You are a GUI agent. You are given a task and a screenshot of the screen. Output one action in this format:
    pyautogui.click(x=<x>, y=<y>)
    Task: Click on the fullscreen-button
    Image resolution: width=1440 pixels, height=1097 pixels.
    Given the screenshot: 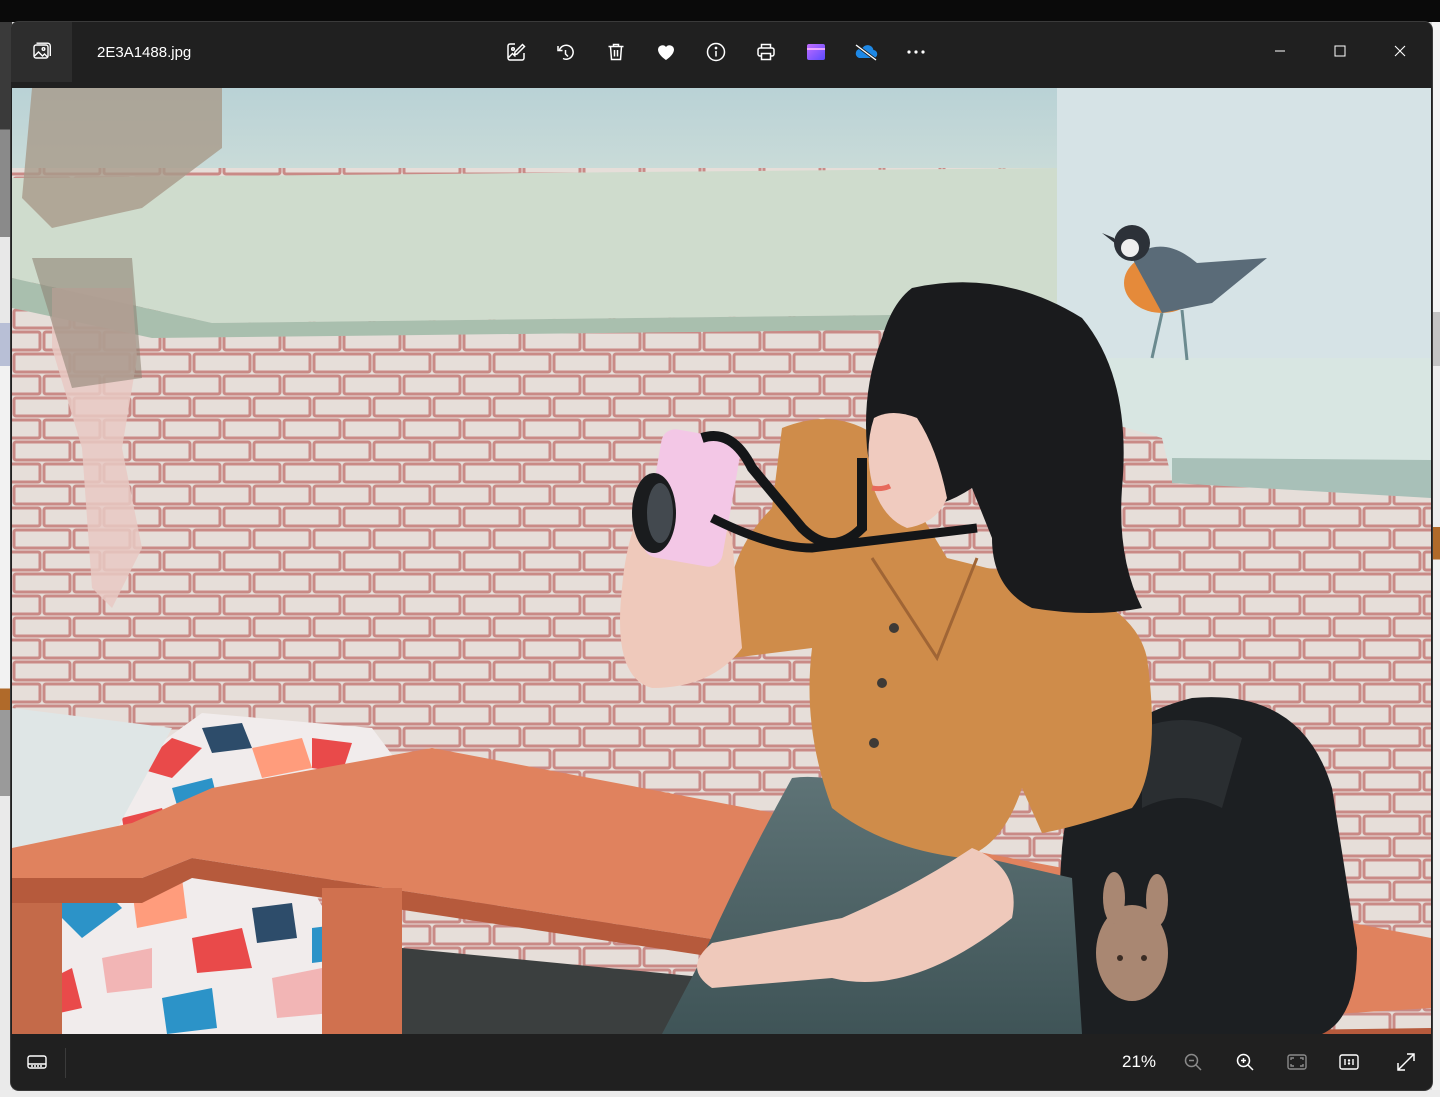 What is the action you would take?
    pyautogui.click(x=1406, y=1062)
    